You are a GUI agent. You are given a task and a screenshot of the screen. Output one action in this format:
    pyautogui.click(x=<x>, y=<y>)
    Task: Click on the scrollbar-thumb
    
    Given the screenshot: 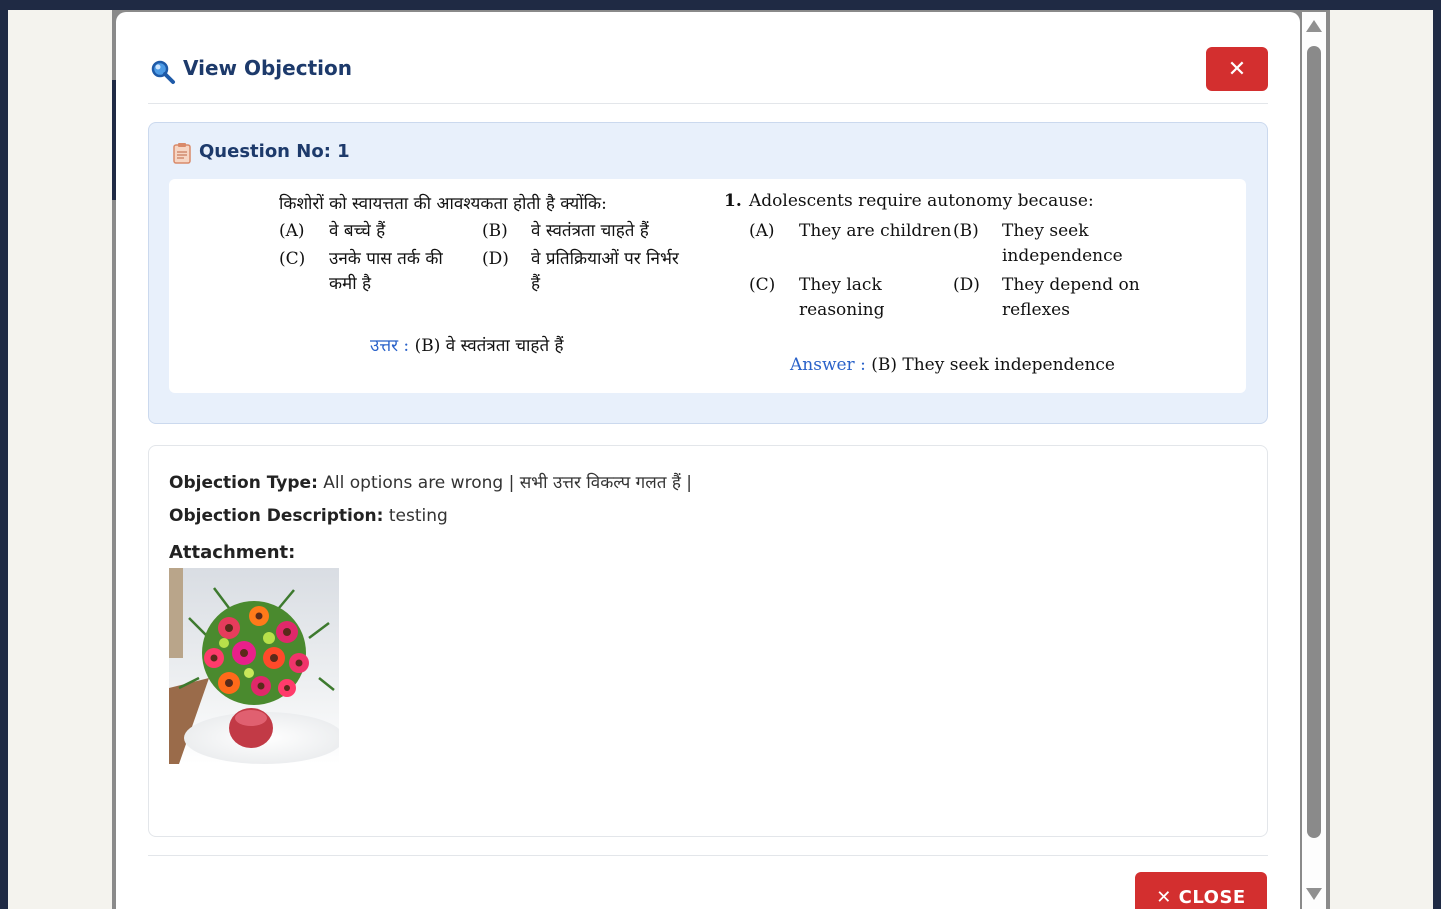 What is the action you would take?
    pyautogui.click(x=1314, y=442)
    